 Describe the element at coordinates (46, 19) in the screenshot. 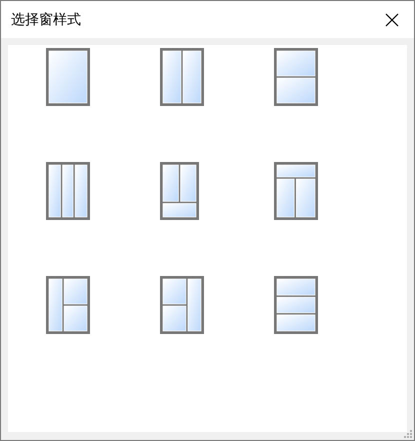

I see `window-title: 选择窗样式` at that location.